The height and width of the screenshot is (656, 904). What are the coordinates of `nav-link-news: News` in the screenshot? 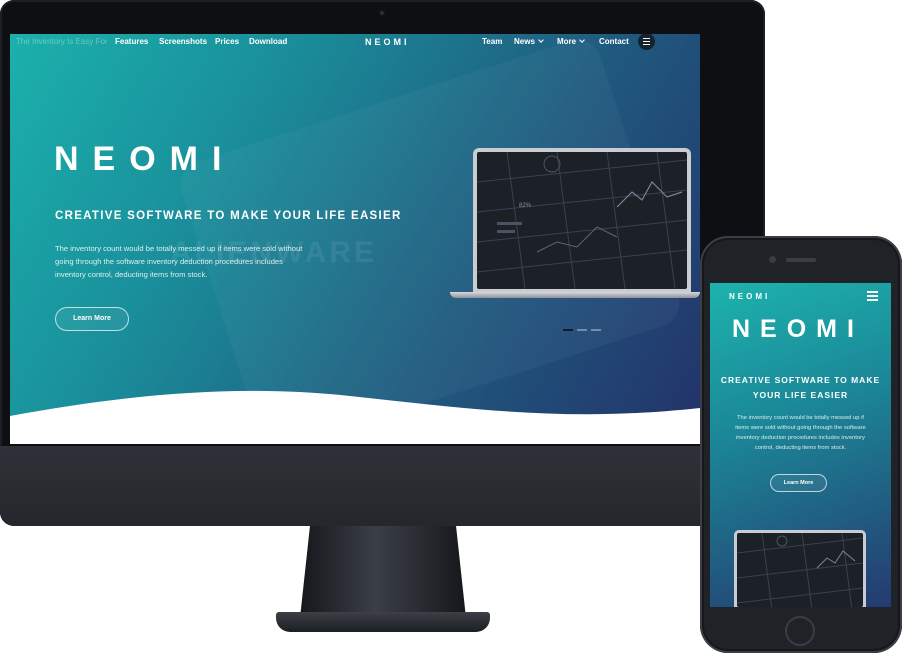 It's located at (529, 41).